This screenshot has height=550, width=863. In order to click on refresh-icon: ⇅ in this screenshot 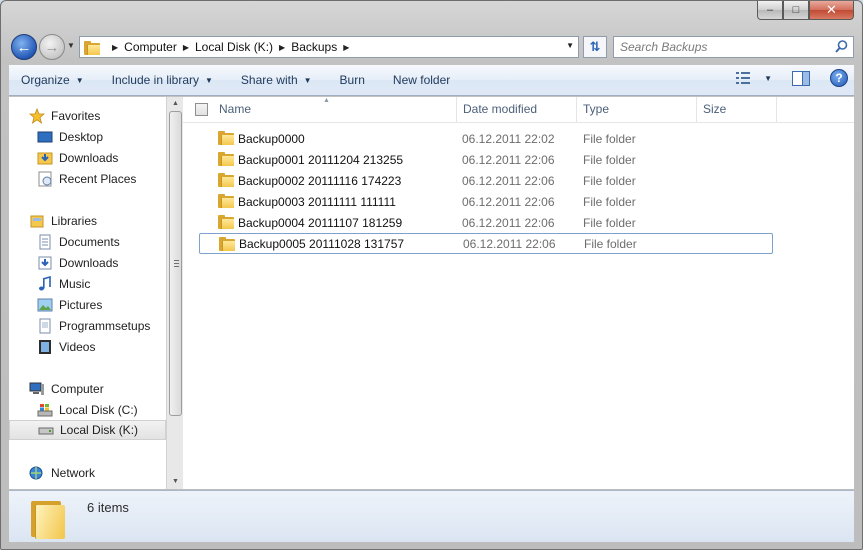, I will do `click(595, 46)`.